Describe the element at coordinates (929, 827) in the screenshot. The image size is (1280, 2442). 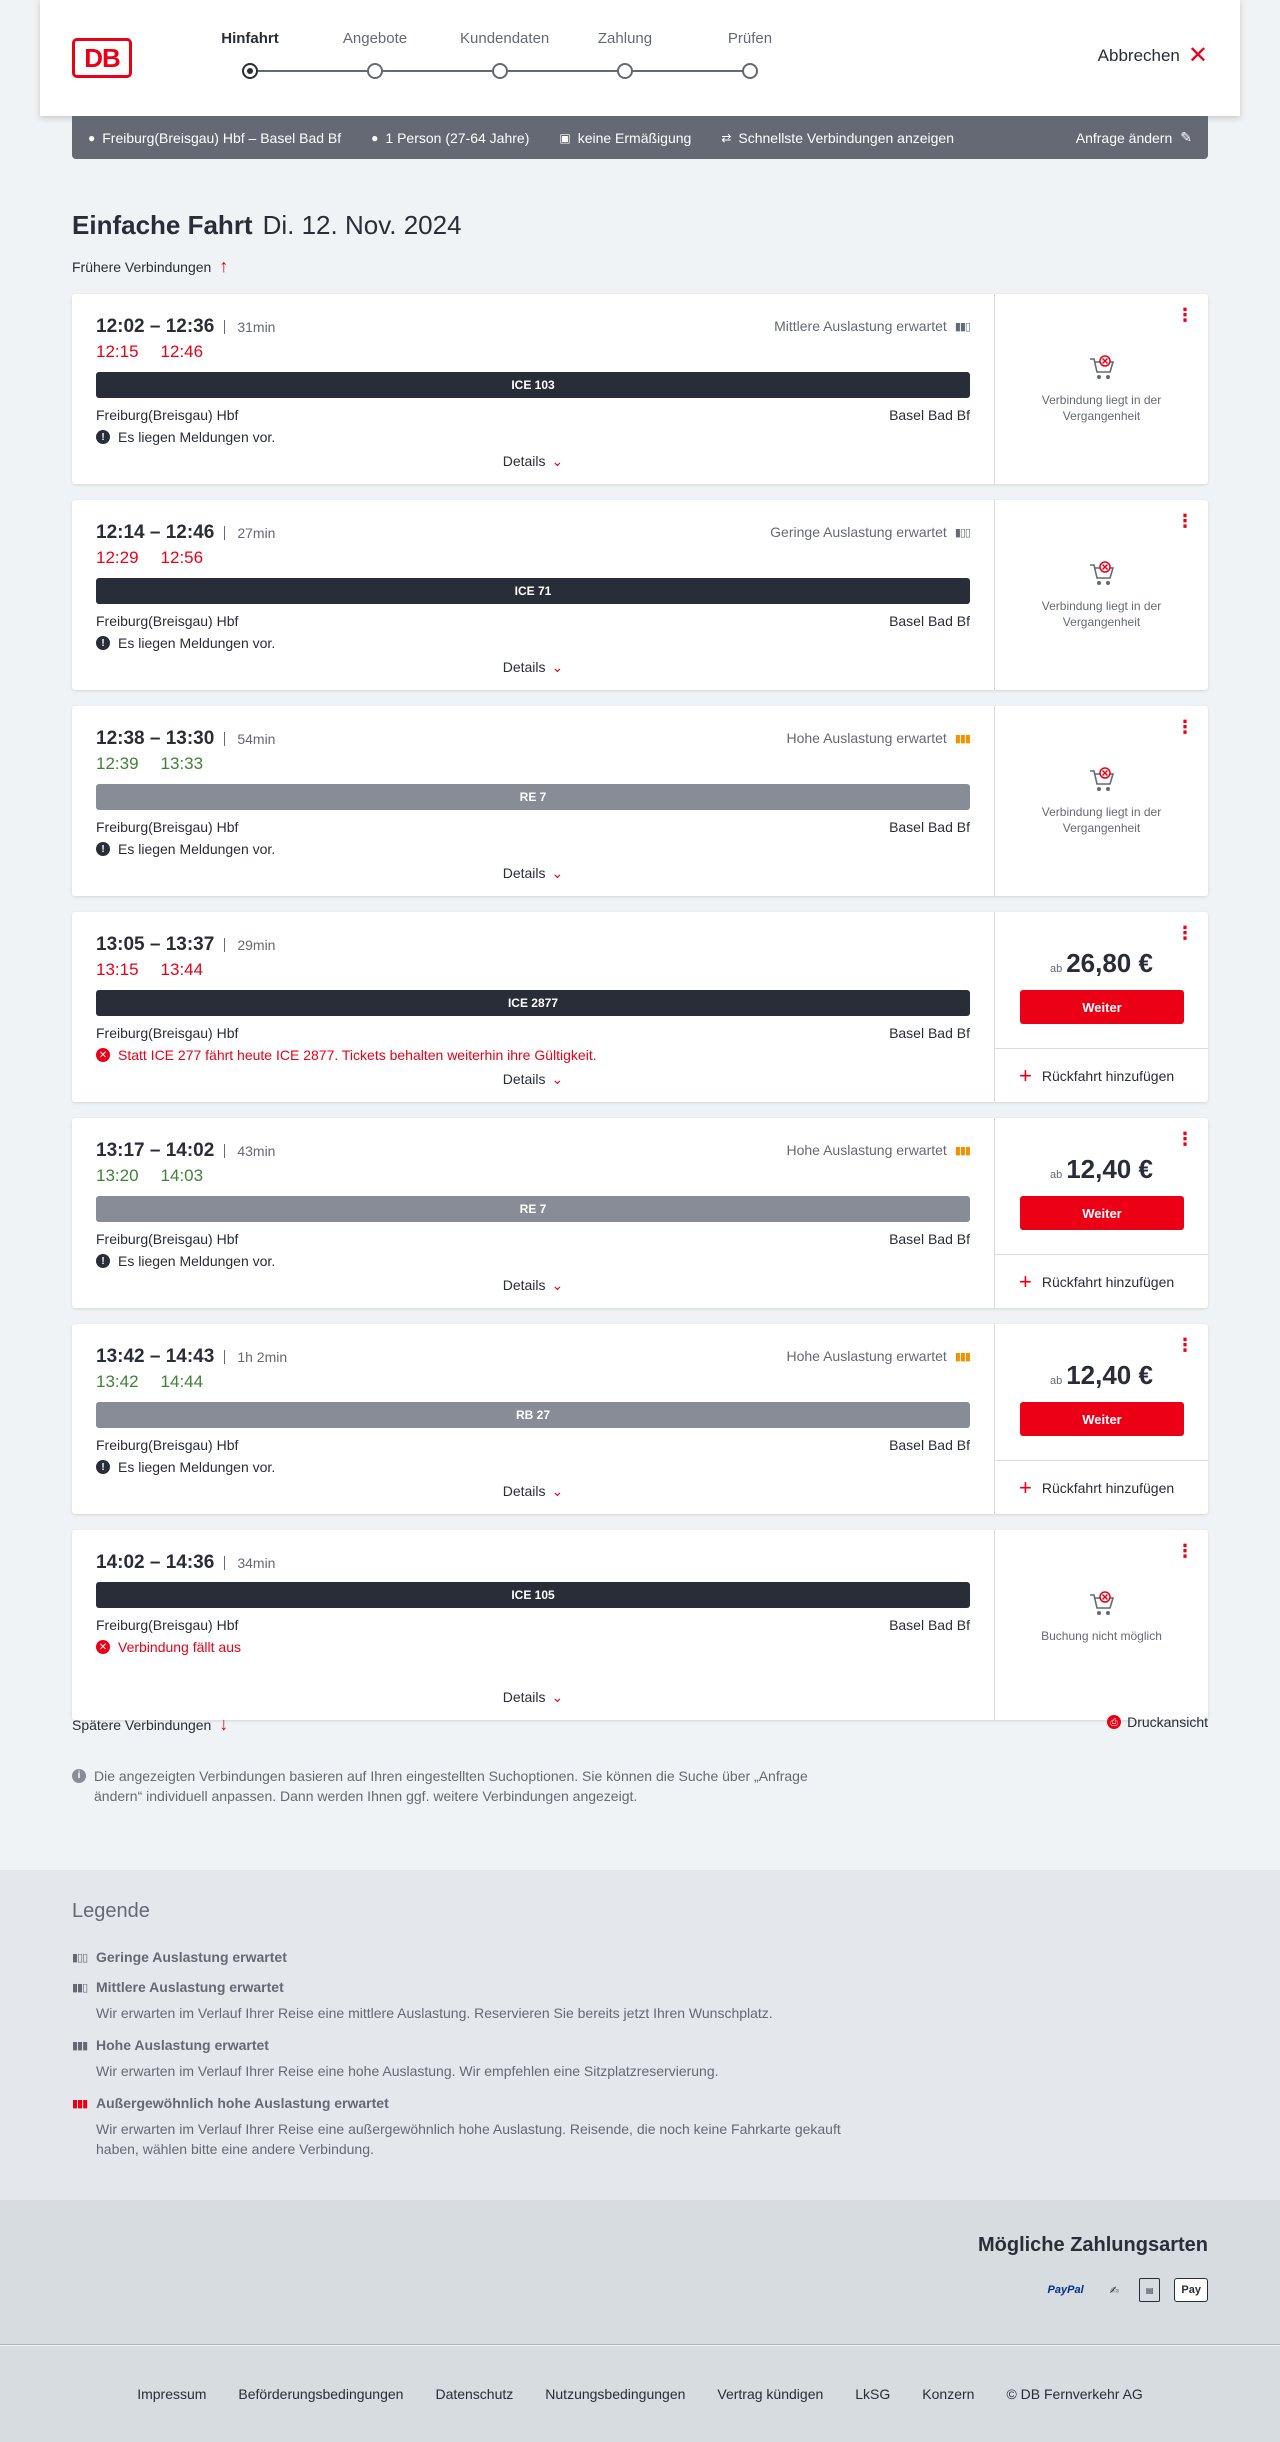
I see `destination-station: Basel Bad Bf` at that location.